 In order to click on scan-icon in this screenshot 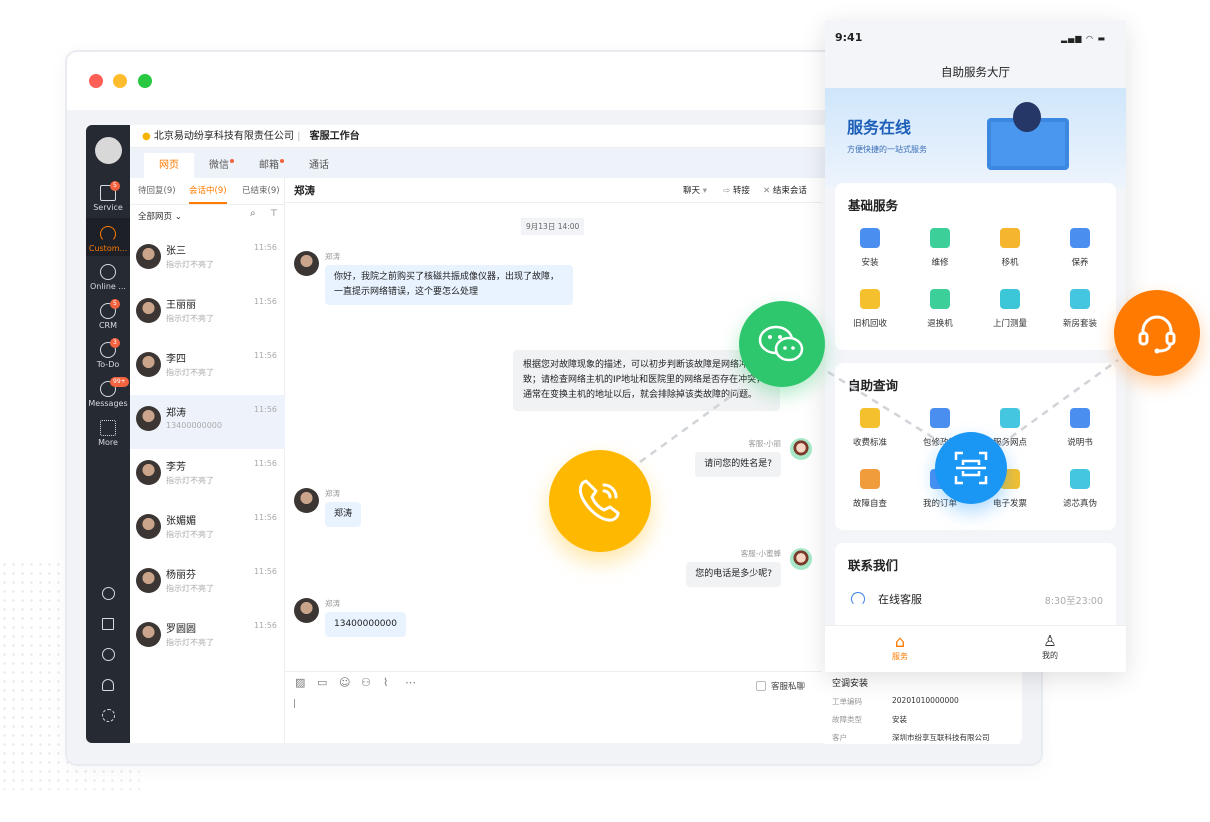, I will do `click(971, 468)`.